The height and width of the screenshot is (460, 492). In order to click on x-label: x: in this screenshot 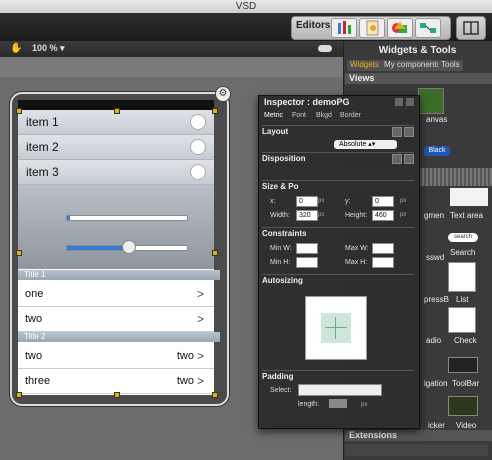, I will do `click(273, 201)`.